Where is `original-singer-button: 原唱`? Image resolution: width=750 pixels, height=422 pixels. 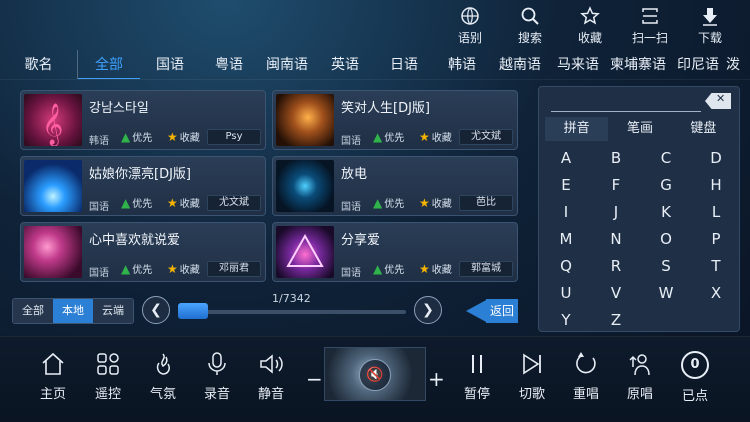 original-singer-button: 原唱 is located at coordinates (640, 376).